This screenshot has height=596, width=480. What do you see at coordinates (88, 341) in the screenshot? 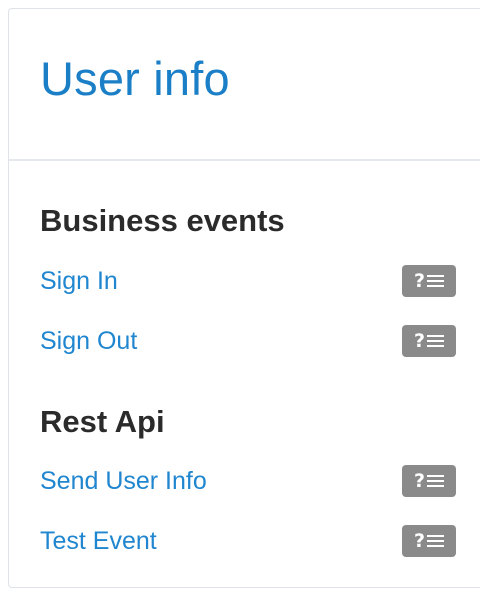
I see `event-link-sign-out: Sign Out` at bounding box center [88, 341].